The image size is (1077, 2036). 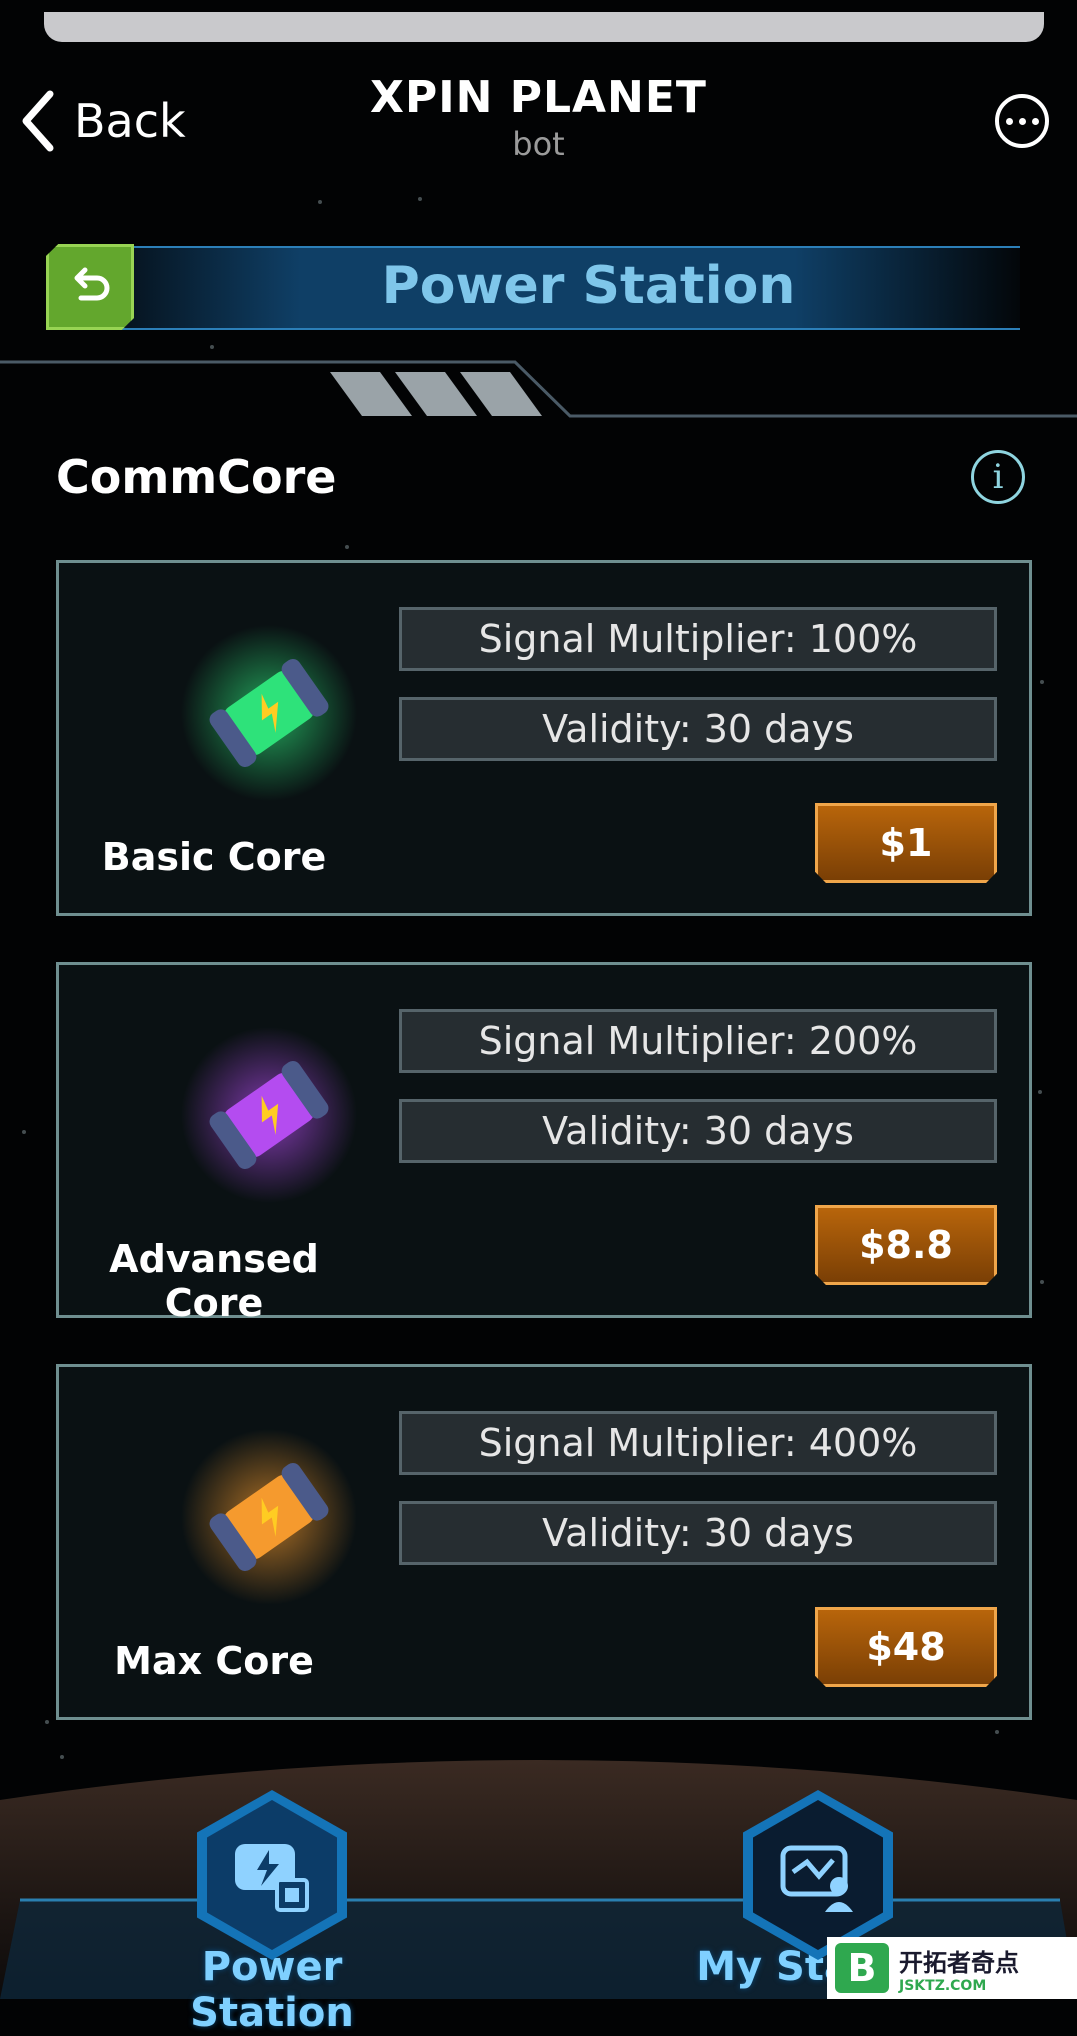 I want to click on title-block: XPIN PLANET bot, so click(x=538, y=117).